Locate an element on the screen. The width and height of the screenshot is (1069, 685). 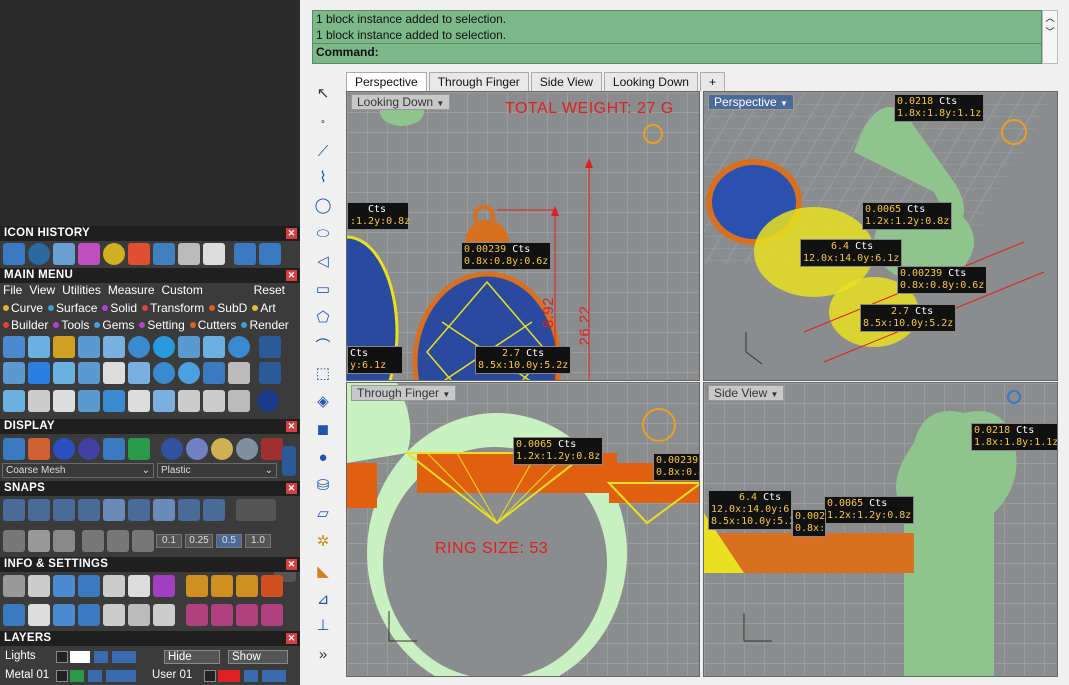
cylinder-icon: ⛁ is located at coordinates (323, 485).